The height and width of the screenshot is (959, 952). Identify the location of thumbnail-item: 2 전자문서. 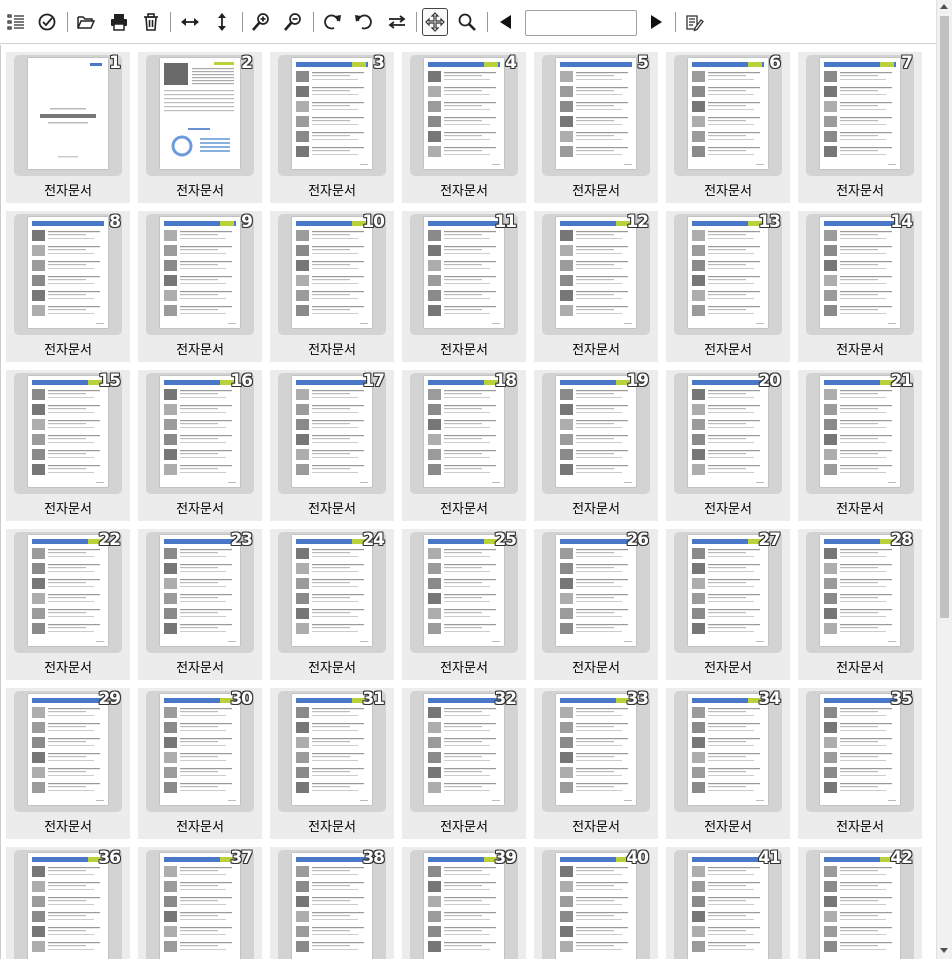
(200, 127).